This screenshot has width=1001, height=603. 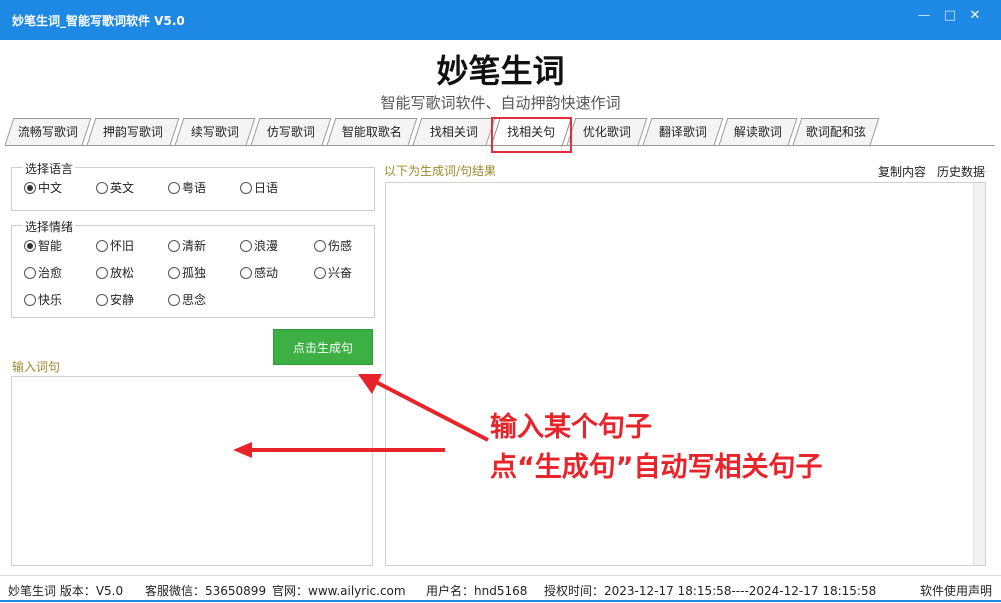 What do you see at coordinates (206, 591) in the screenshot?
I see `status-wechat: 客服微信：53650899` at bounding box center [206, 591].